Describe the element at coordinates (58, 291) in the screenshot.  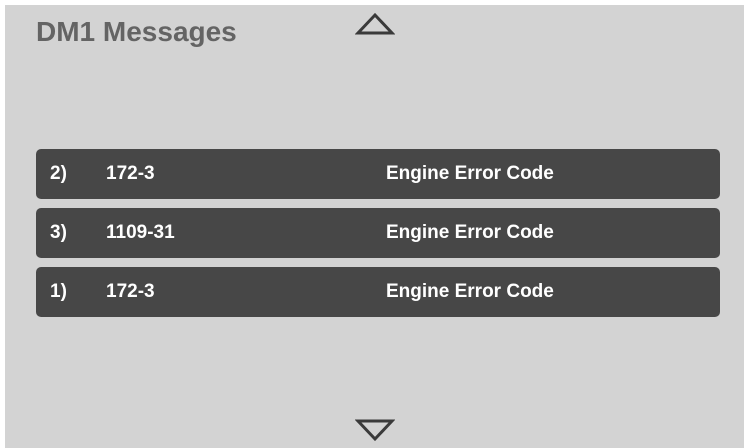
I see `message-index: 1)` at that location.